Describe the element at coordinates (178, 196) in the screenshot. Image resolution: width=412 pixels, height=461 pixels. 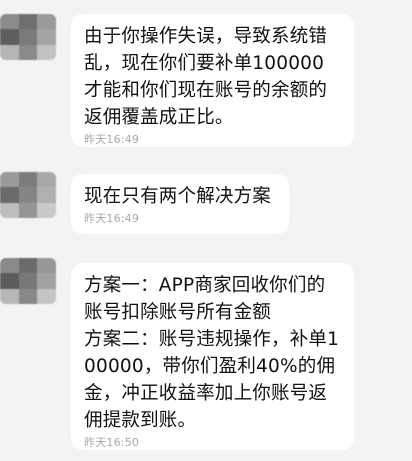
I see `message-text: 现在只有两个解决方案` at that location.